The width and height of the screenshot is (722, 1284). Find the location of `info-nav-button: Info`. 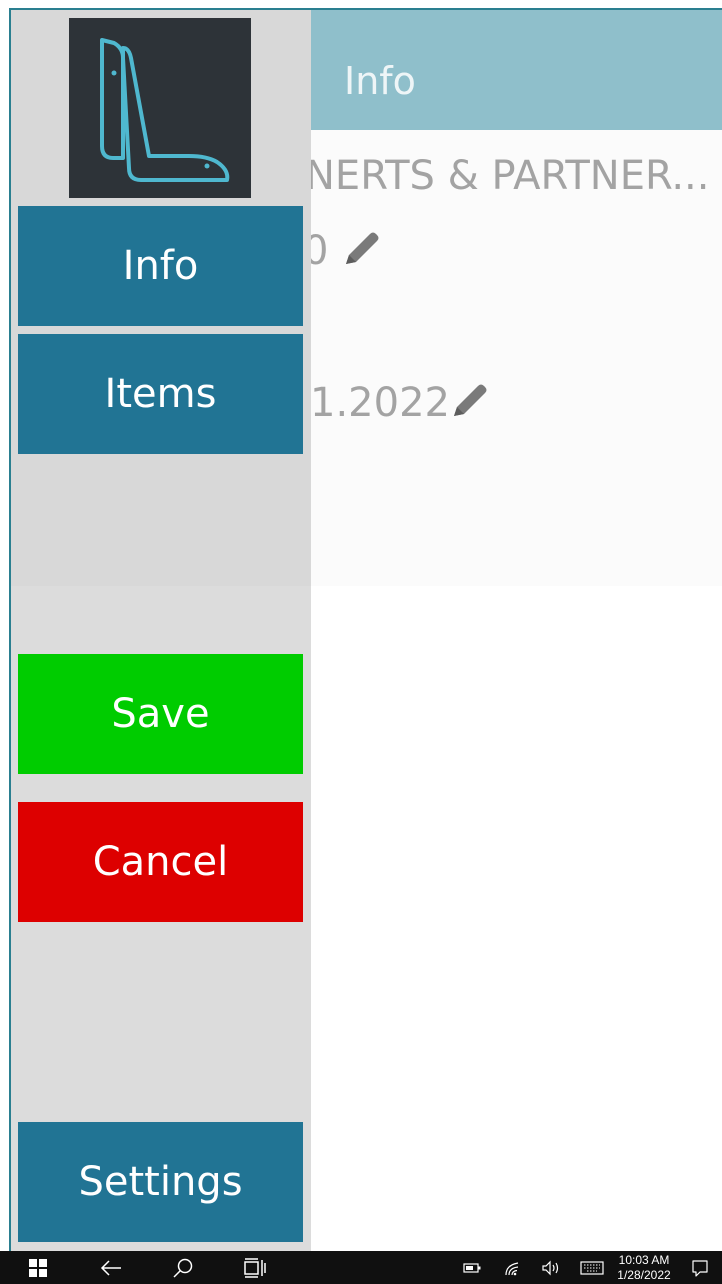

info-nav-button: Info is located at coordinates (160, 266).